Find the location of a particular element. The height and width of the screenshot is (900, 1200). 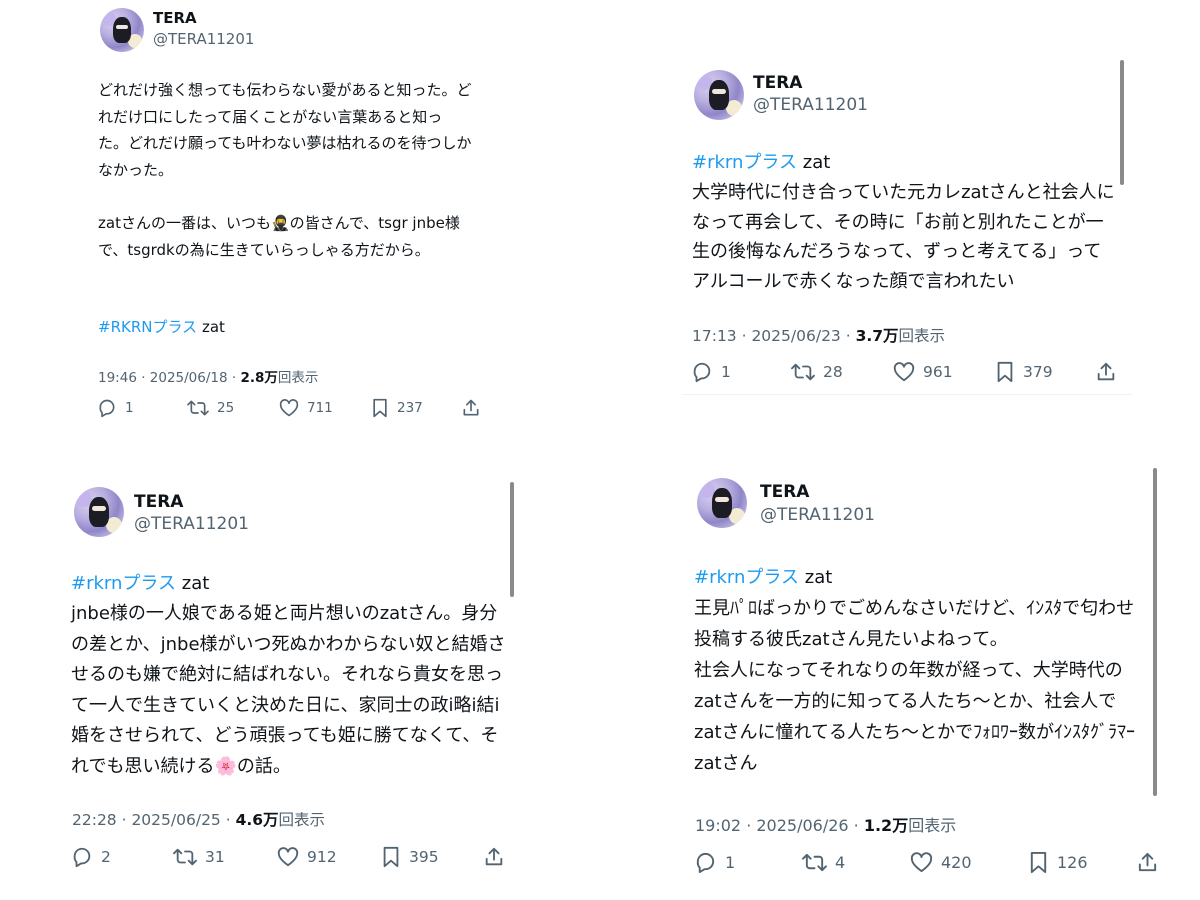

post-meta: 19:46 · 2025/06/18 · 2.8万回表示 is located at coordinates (208, 376).